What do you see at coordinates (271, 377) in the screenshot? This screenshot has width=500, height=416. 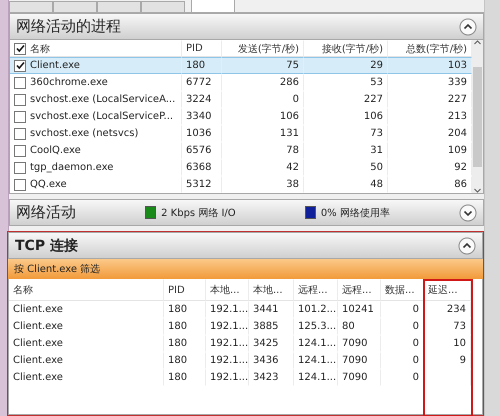 I see `table-cell: 3423` at bounding box center [271, 377].